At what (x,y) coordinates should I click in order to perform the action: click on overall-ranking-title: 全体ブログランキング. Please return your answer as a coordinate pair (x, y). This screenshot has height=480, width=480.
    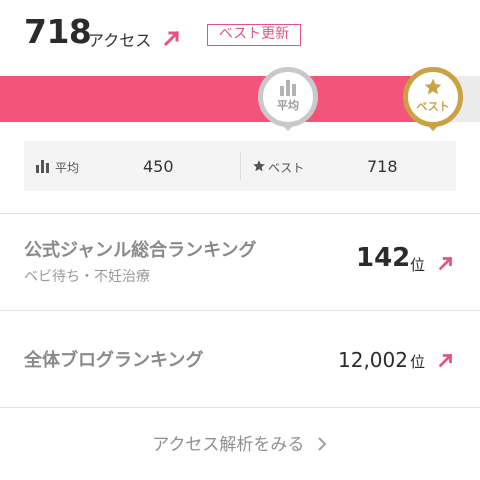
    Looking at the image, I should click on (114, 360).